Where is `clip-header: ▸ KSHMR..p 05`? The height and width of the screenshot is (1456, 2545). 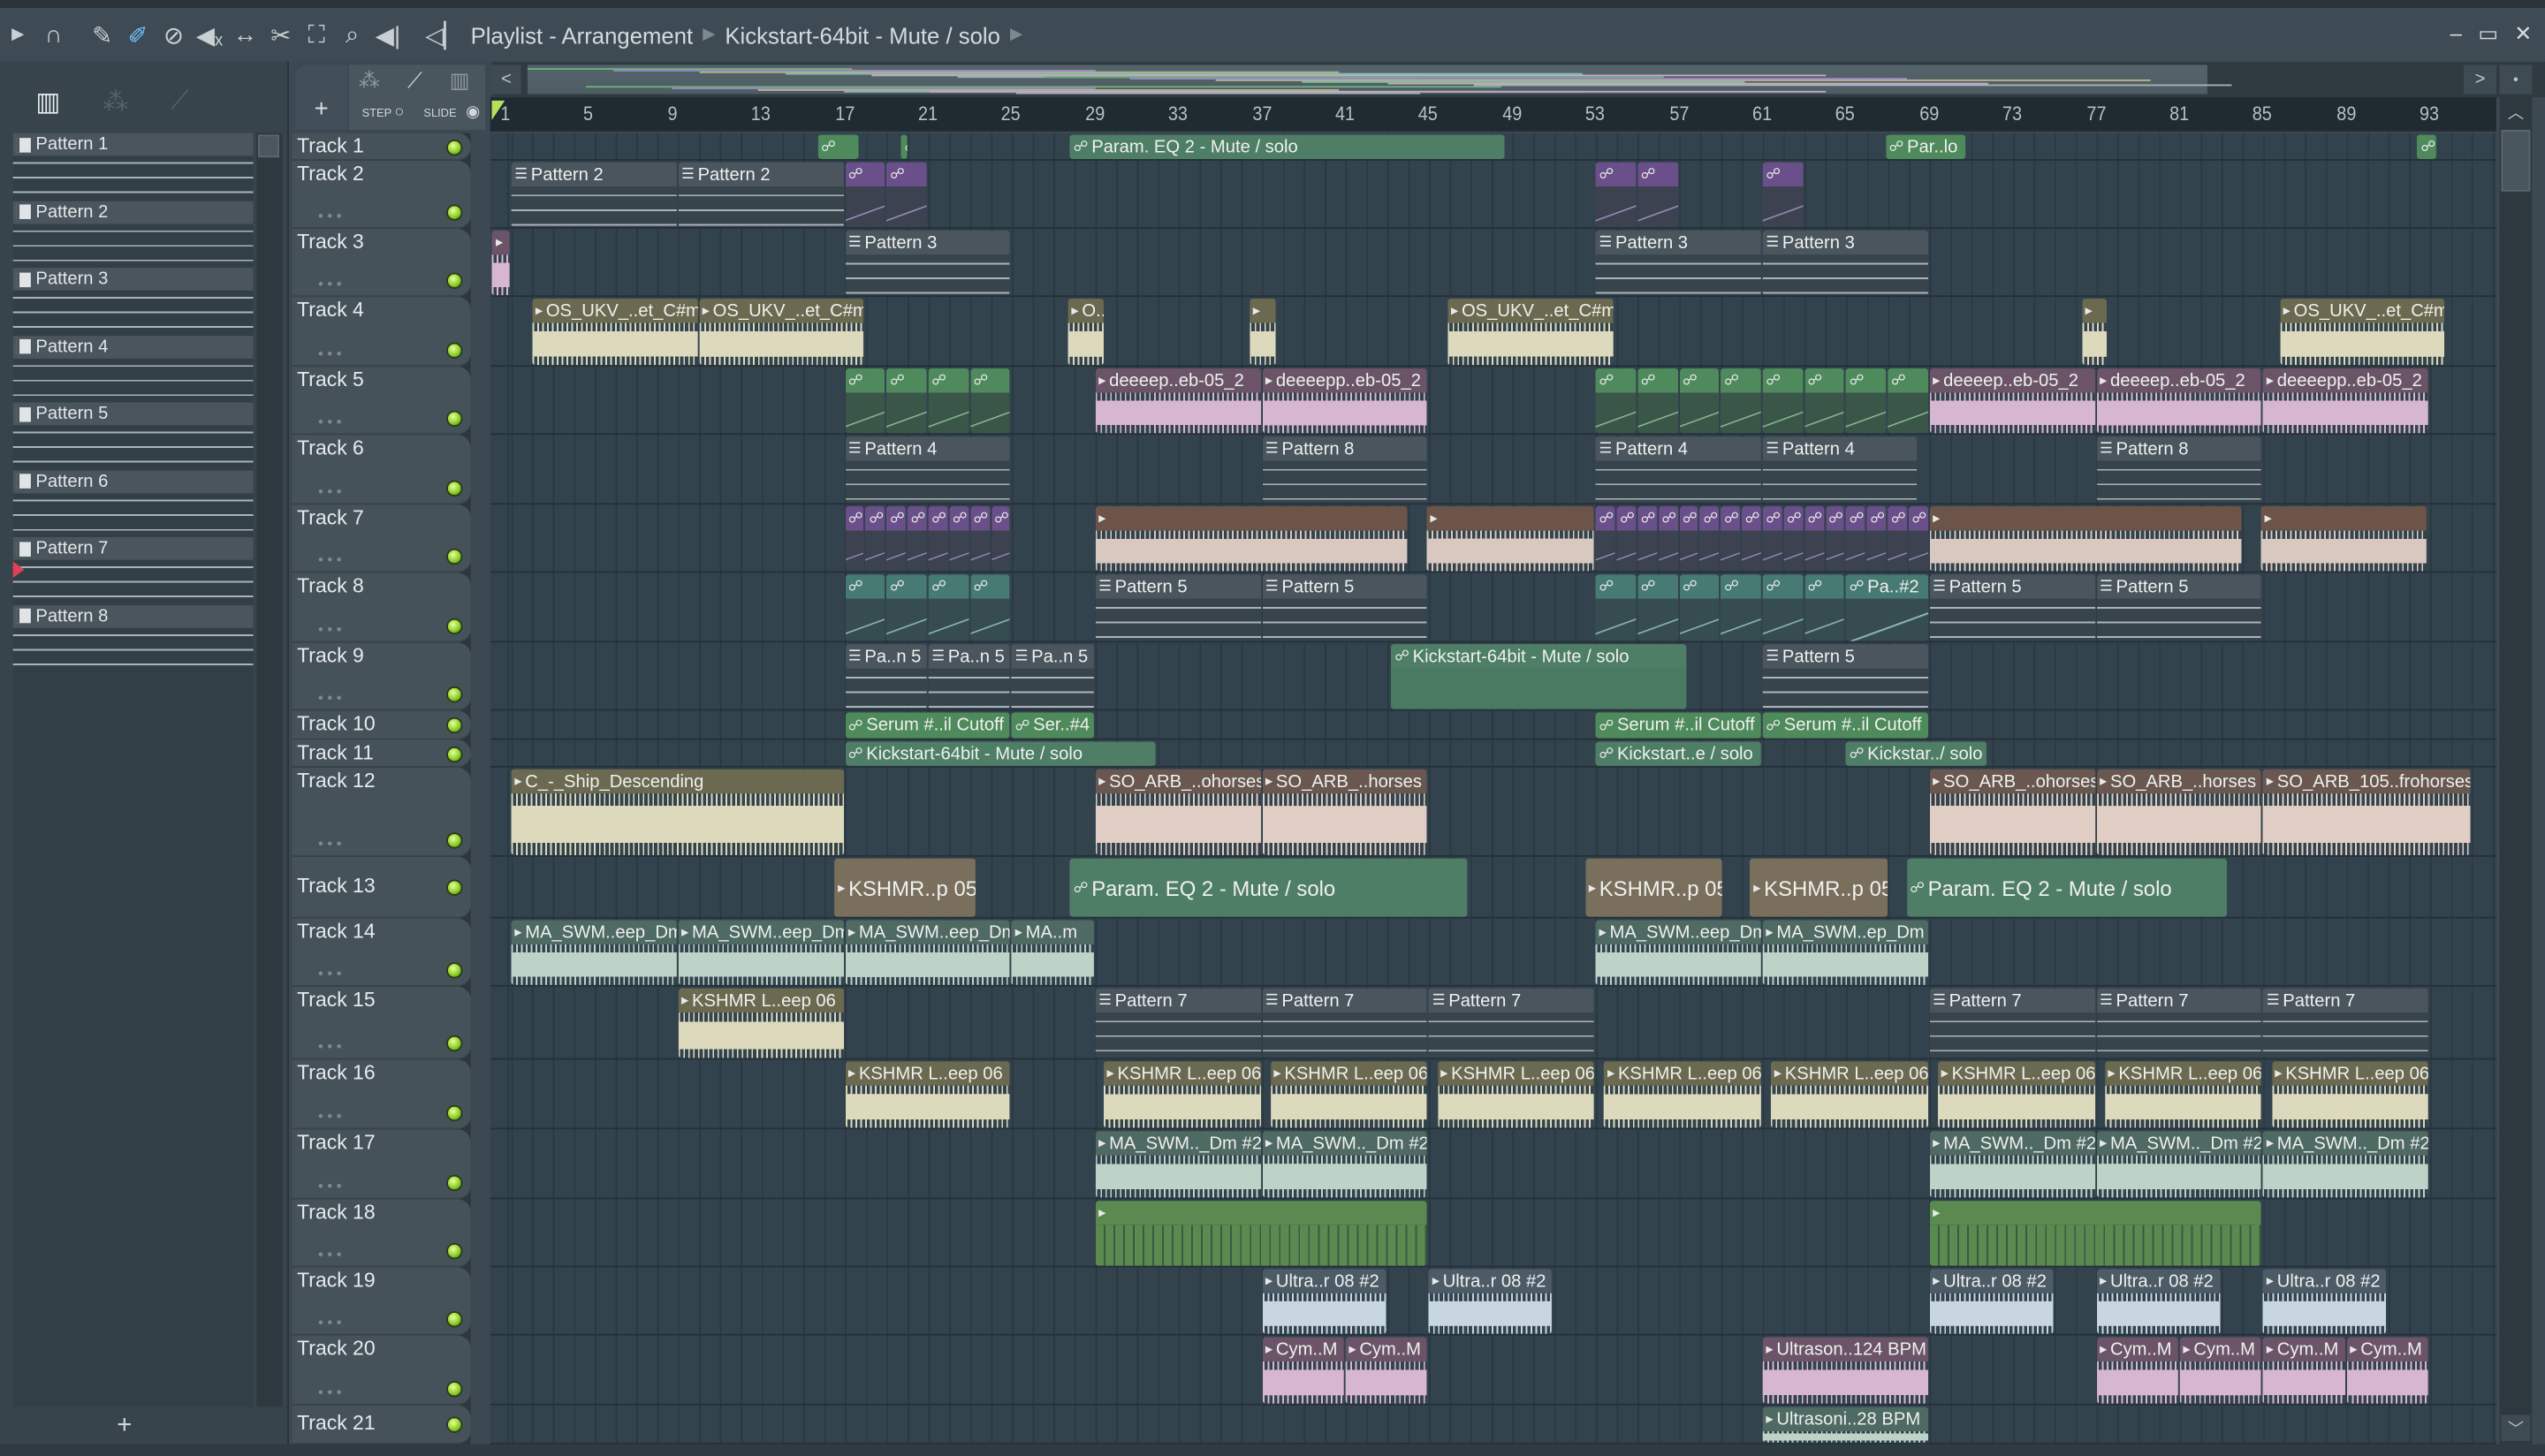 clip-header: ▸ KSHMR..p 05 is located at coordinates (905, 887).